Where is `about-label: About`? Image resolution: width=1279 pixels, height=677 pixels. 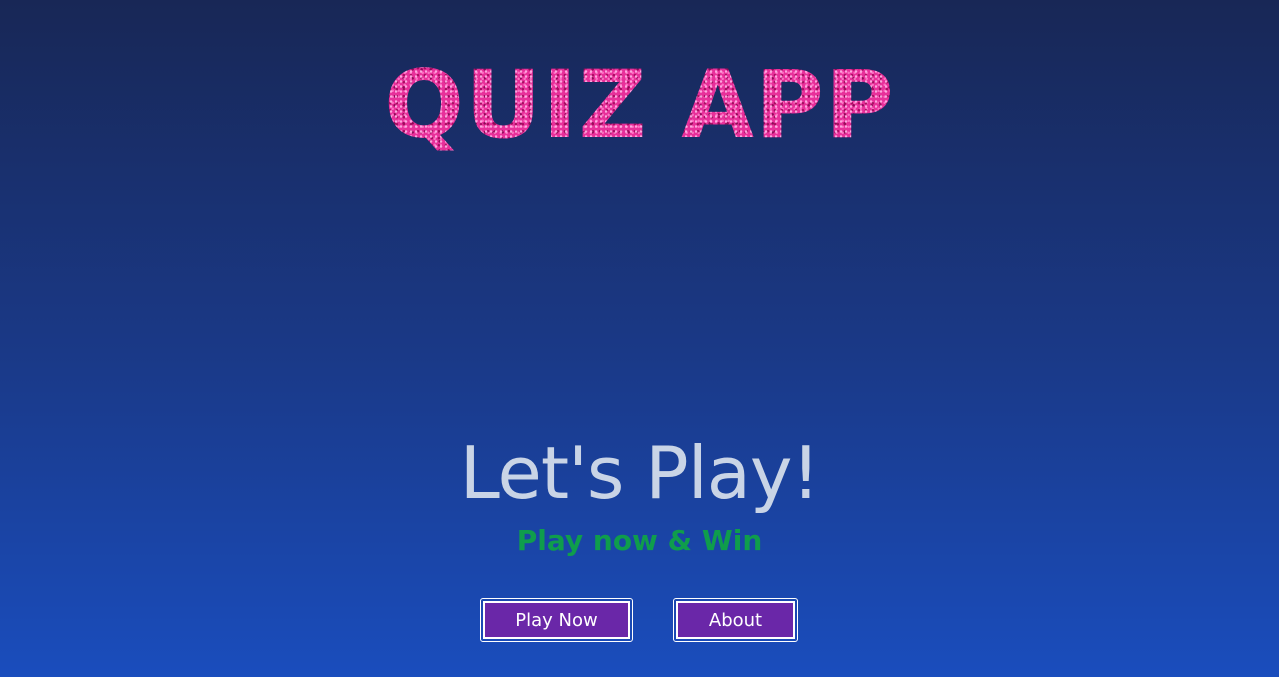 about-label: About is located at coordinates (735, 620).